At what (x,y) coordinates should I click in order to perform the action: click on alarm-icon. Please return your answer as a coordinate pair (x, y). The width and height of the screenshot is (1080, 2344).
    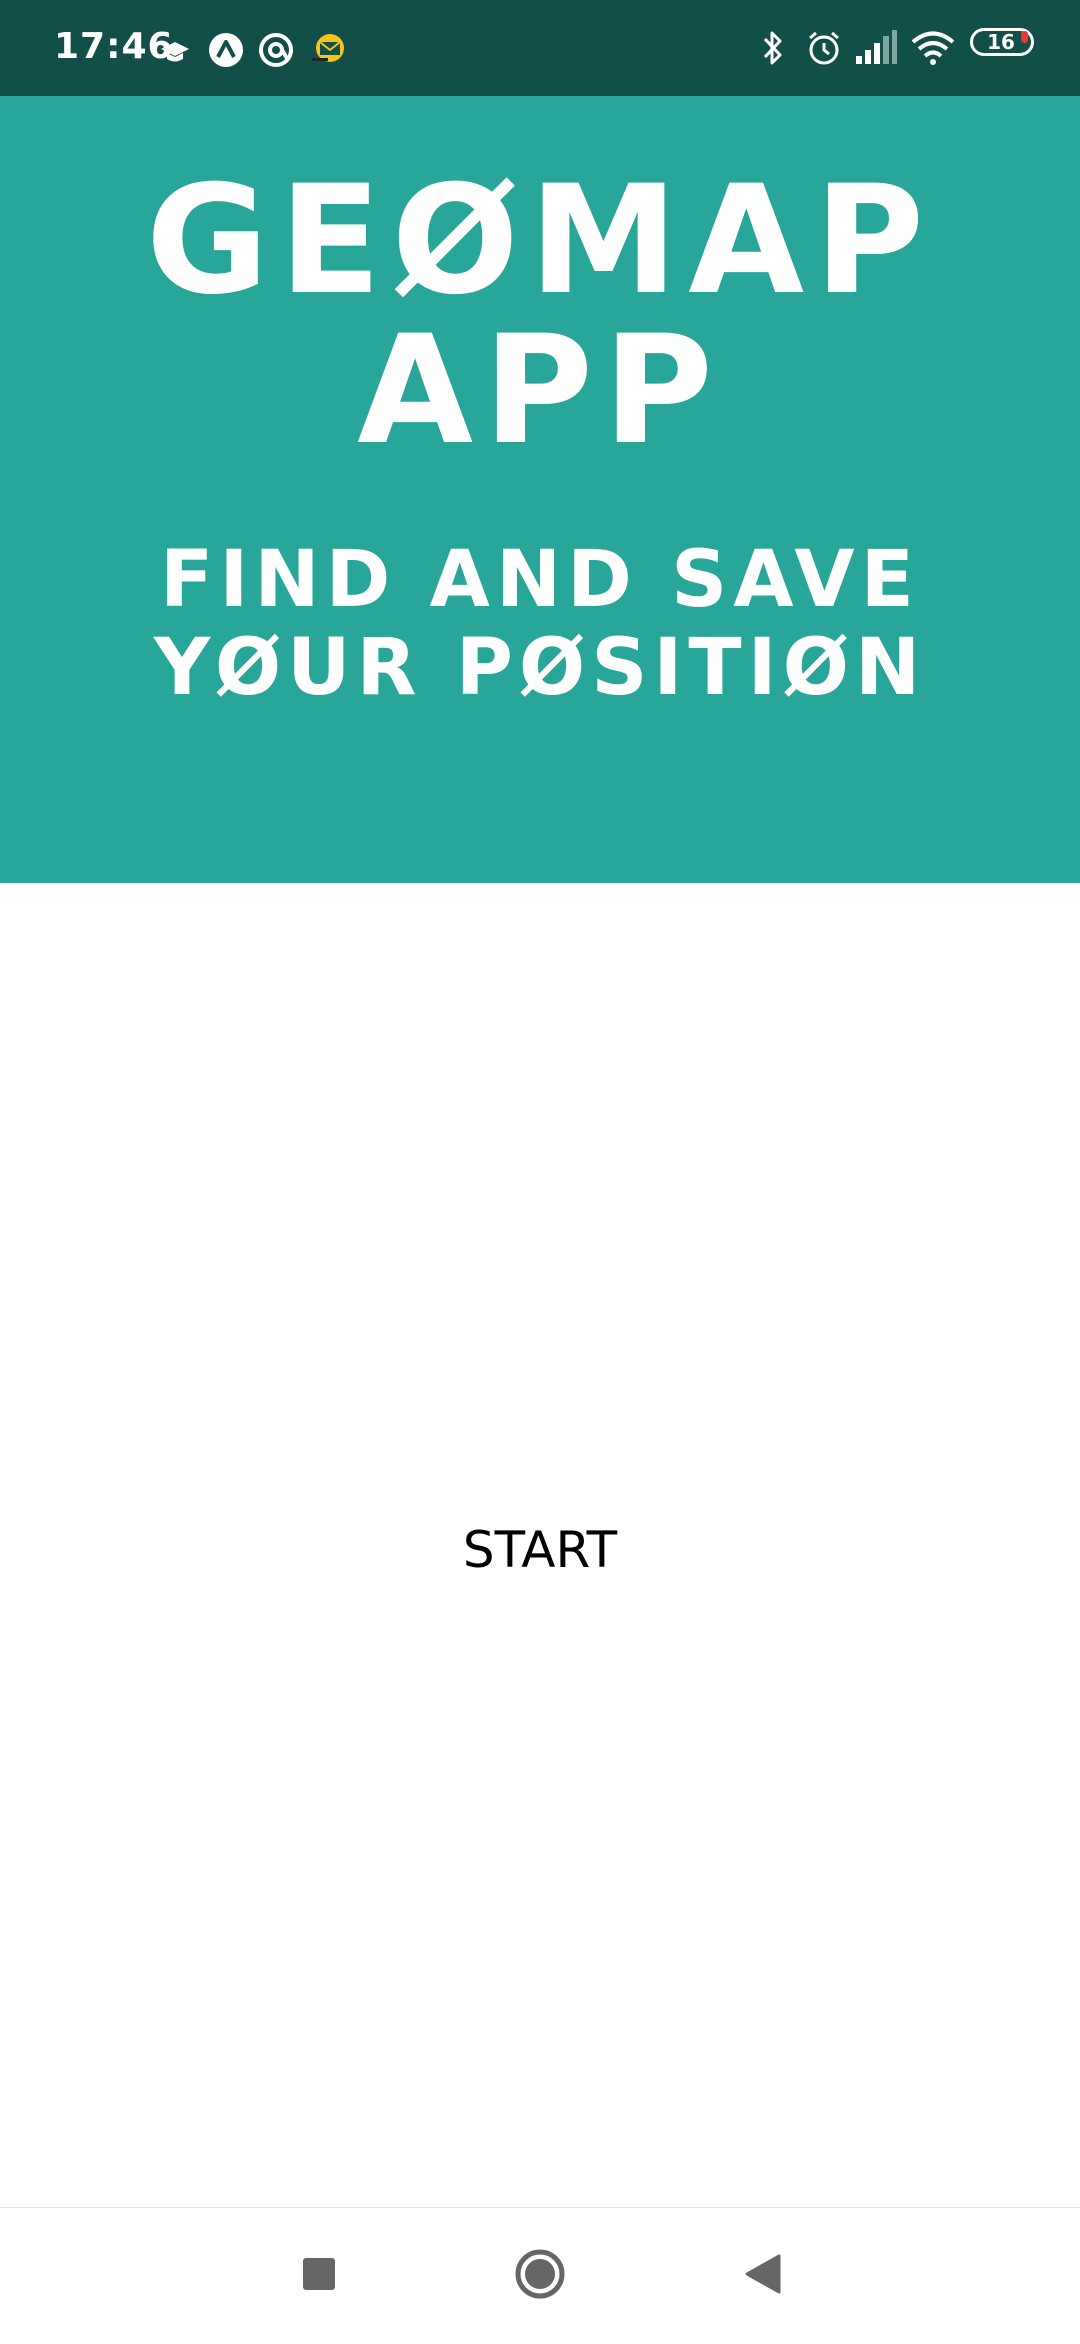
    Looking at the image, I should click on (824, 50).